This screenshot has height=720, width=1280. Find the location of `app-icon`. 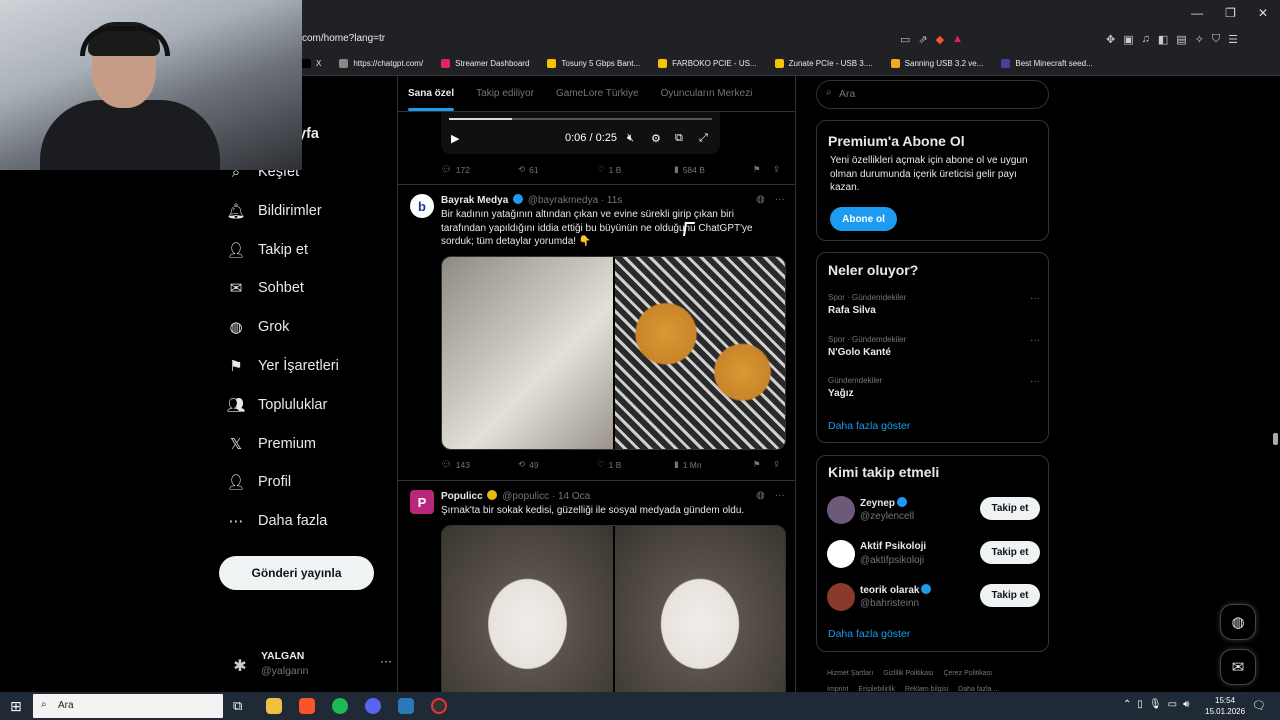

app-icon is located at coordinates (406, 706).